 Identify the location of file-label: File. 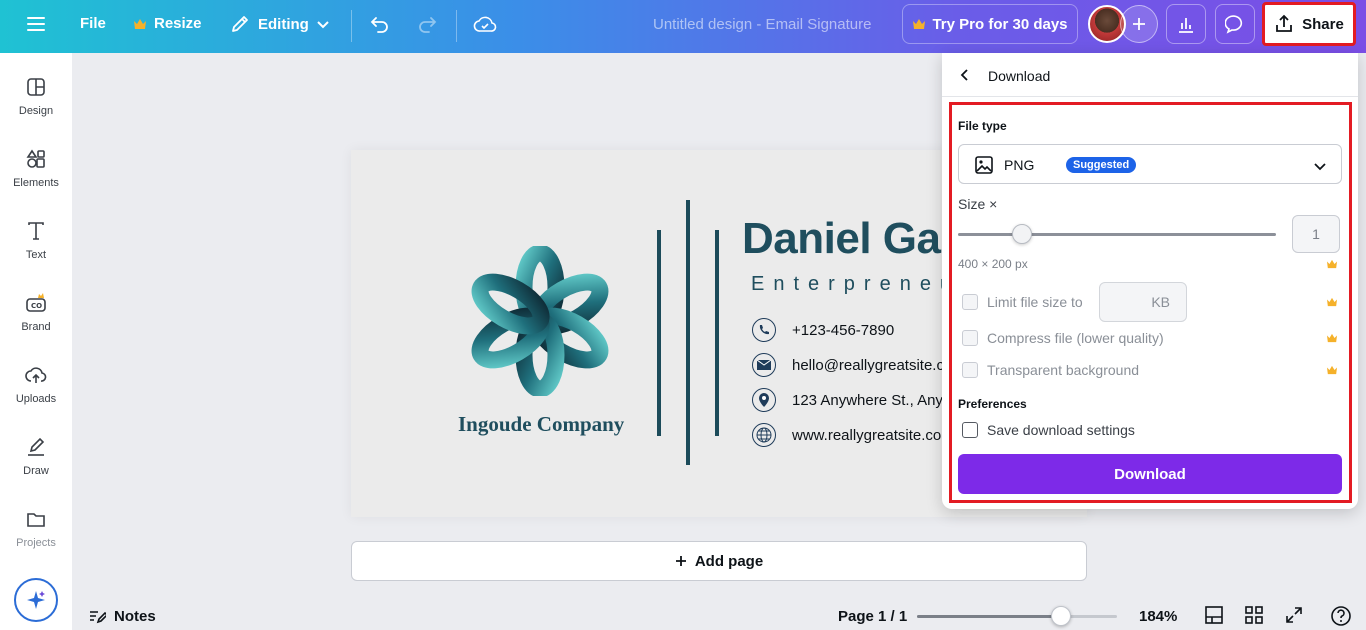
(93, 23).